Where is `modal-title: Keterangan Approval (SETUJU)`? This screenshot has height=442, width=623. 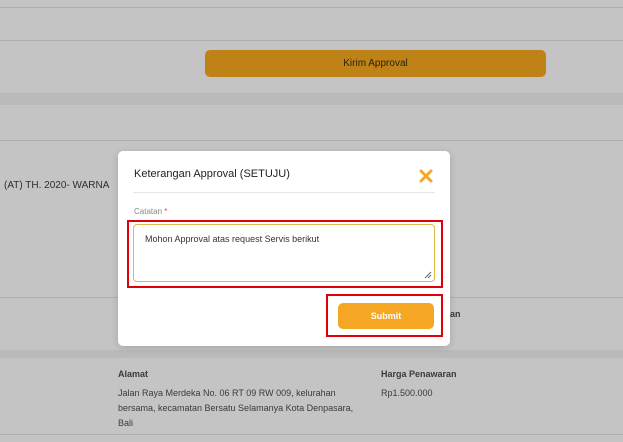 modal-title: Keterangan Approval (SETUJU) is located at coordinates (212, 174).